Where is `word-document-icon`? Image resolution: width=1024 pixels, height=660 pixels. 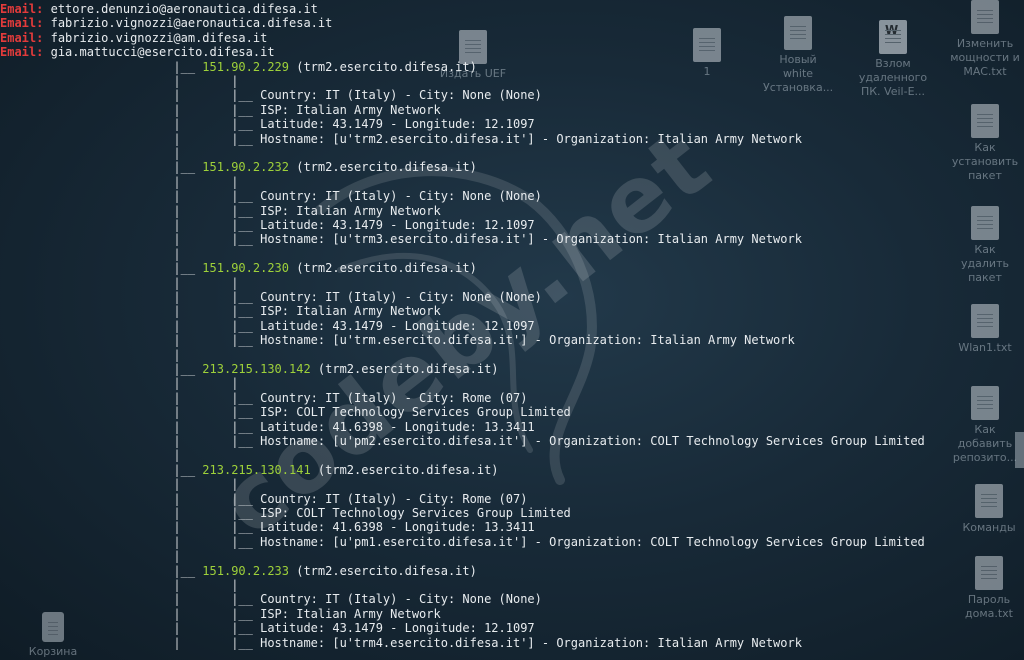
word-document-icon is located at coordinates (893, 37).